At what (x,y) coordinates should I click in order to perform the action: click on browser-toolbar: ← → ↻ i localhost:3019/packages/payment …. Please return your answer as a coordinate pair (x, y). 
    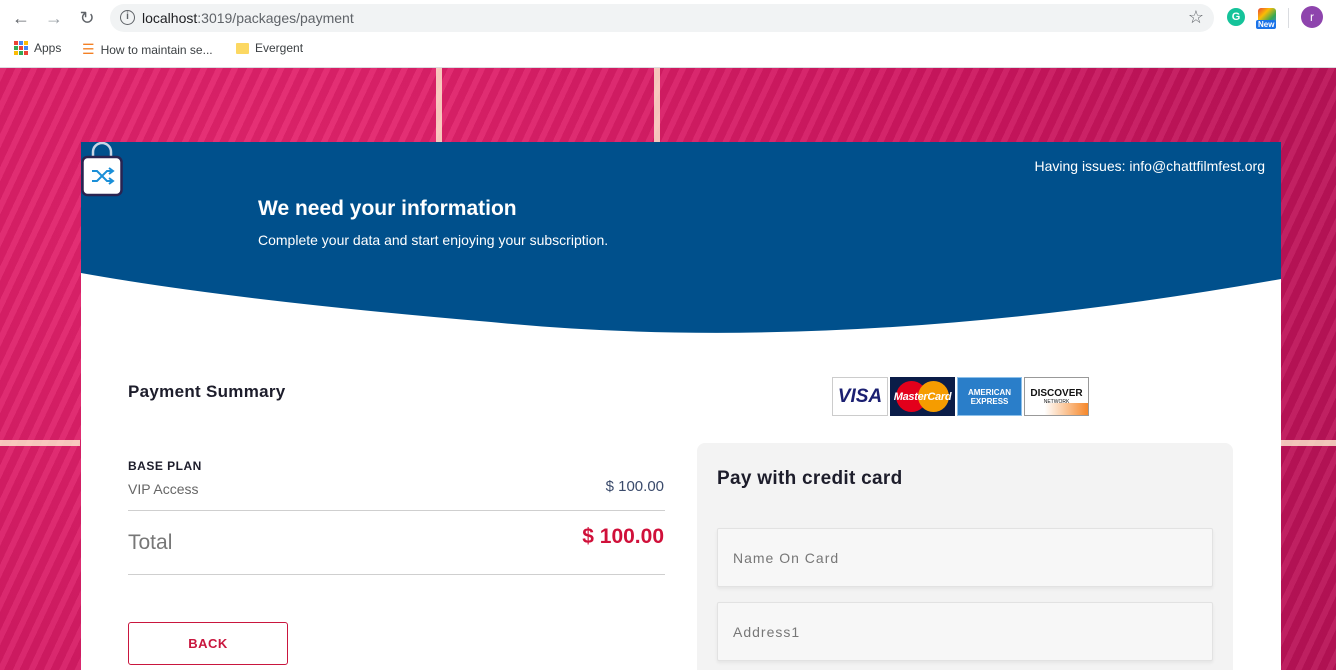
    Looking at the image, I should click on (668, 18).